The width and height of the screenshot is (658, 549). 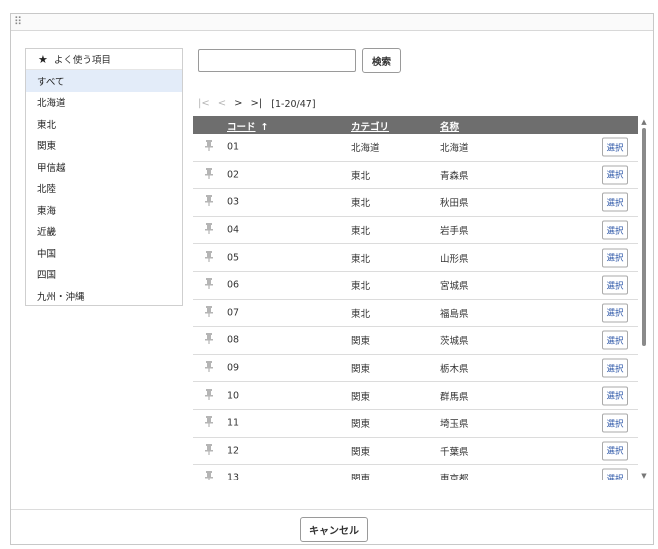 I want to click on cell-name: 青森県, so click(x=454, y=176).